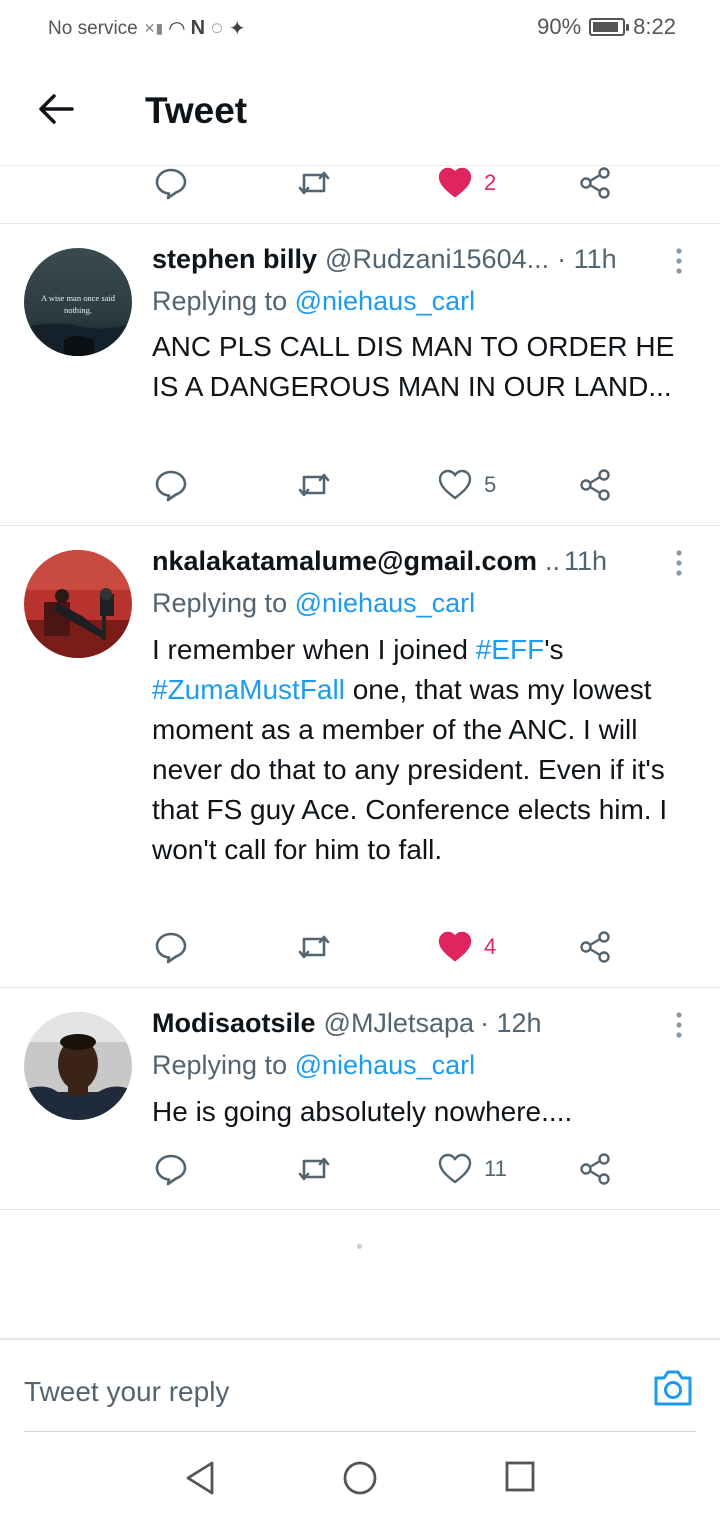  I want to click on like-button: 4, so click(467, 947).